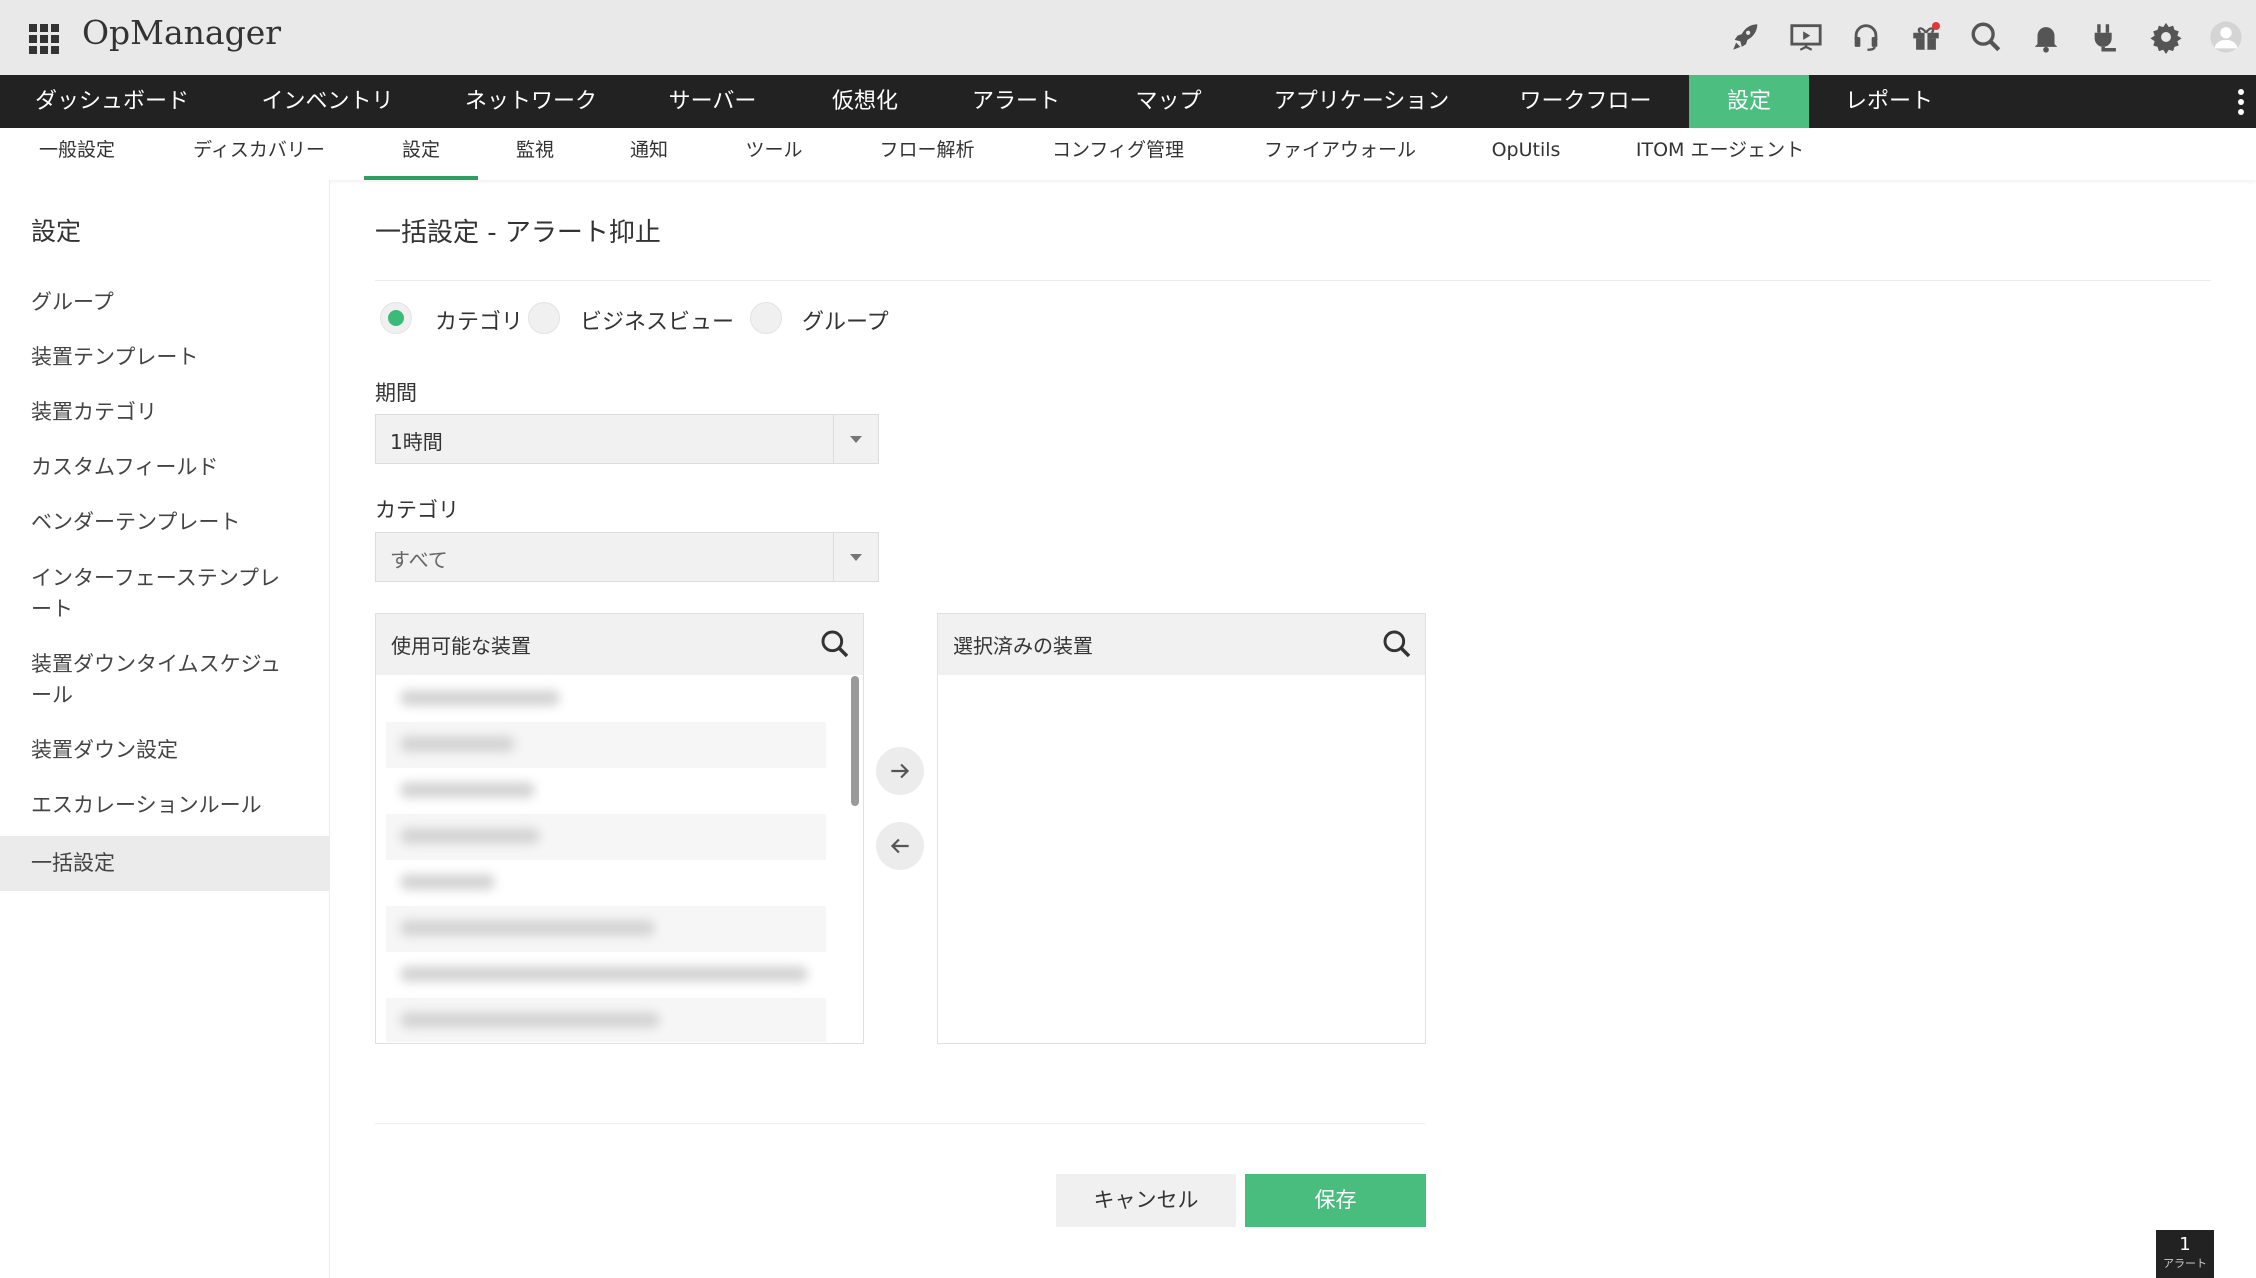 This screenshot has width=2256, height=1278. Describe the element at coordinates (165, 302) in the screenshot. I see `sidebar-item-groups: グループ` at that location.